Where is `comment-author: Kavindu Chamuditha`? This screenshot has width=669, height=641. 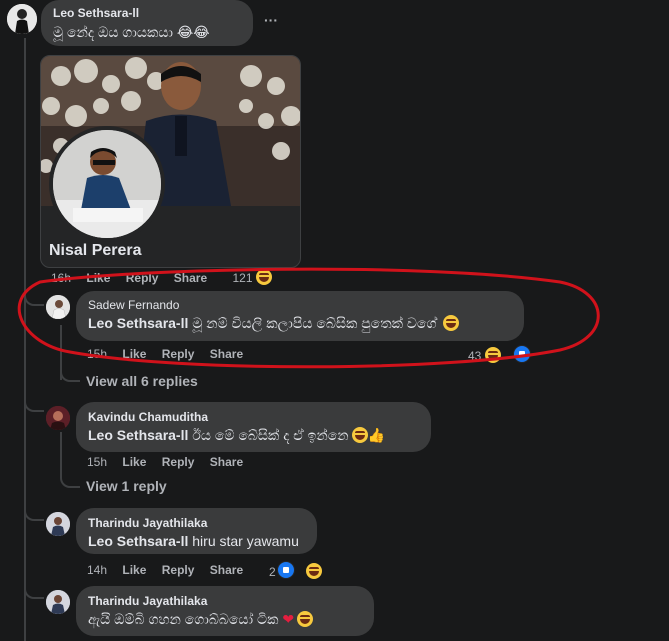
comment-author: Kavindu Chamuditha is located at coordinates (148, 417).